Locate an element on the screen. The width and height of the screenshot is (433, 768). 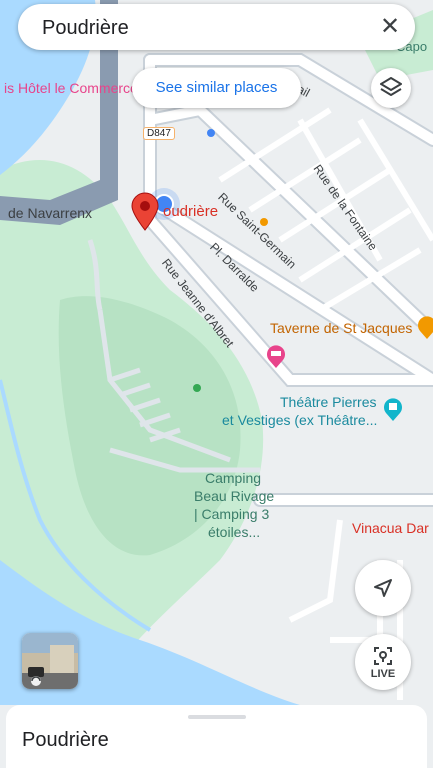
street-view-image is located at coordinates (50, 661).